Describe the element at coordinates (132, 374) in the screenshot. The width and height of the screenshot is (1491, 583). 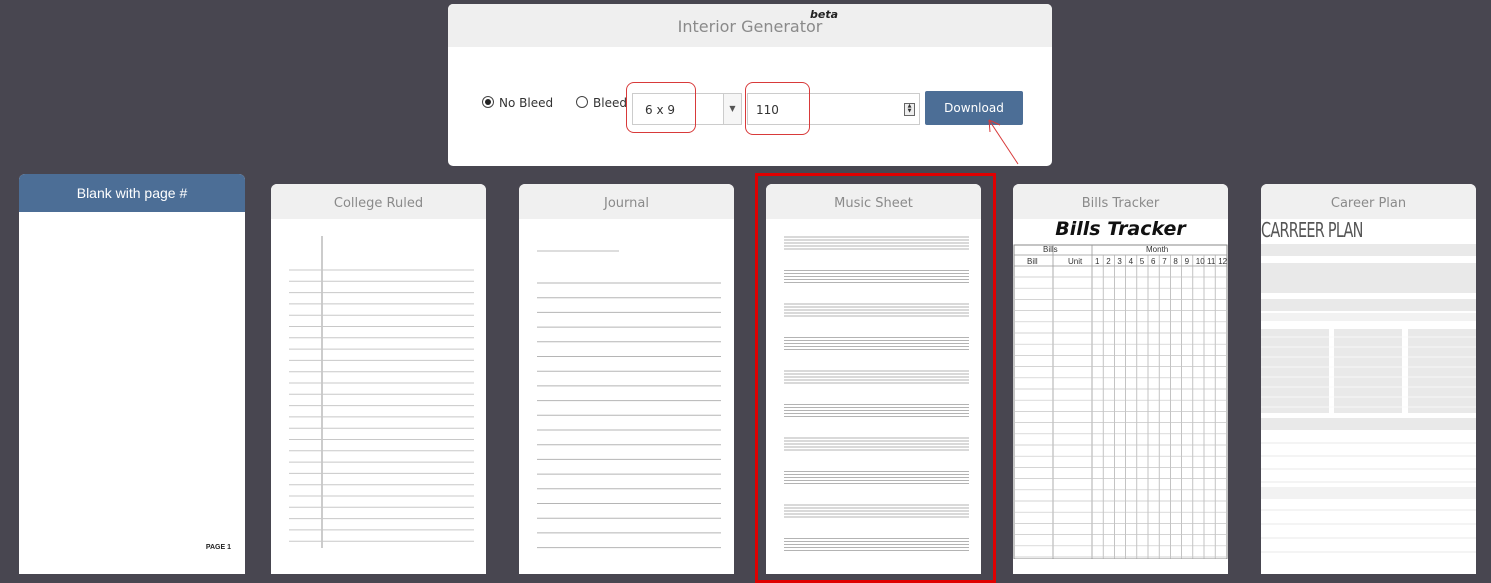
I see `template-card-blank: Blank with page # PAGE 1` at that location.